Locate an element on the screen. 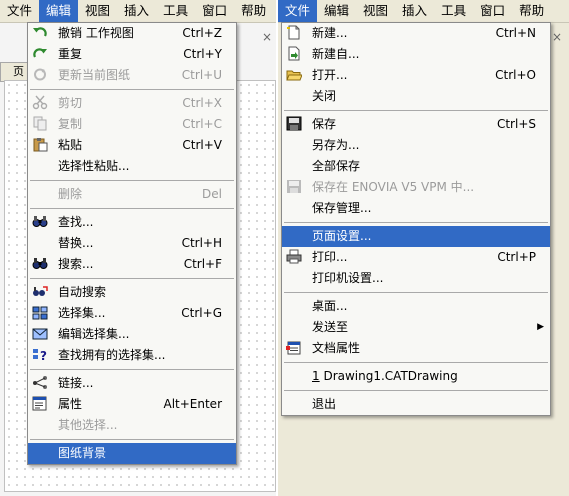 The image size is (569, 496). menu-item-label: 删除 is located at coordinates (70, 194).